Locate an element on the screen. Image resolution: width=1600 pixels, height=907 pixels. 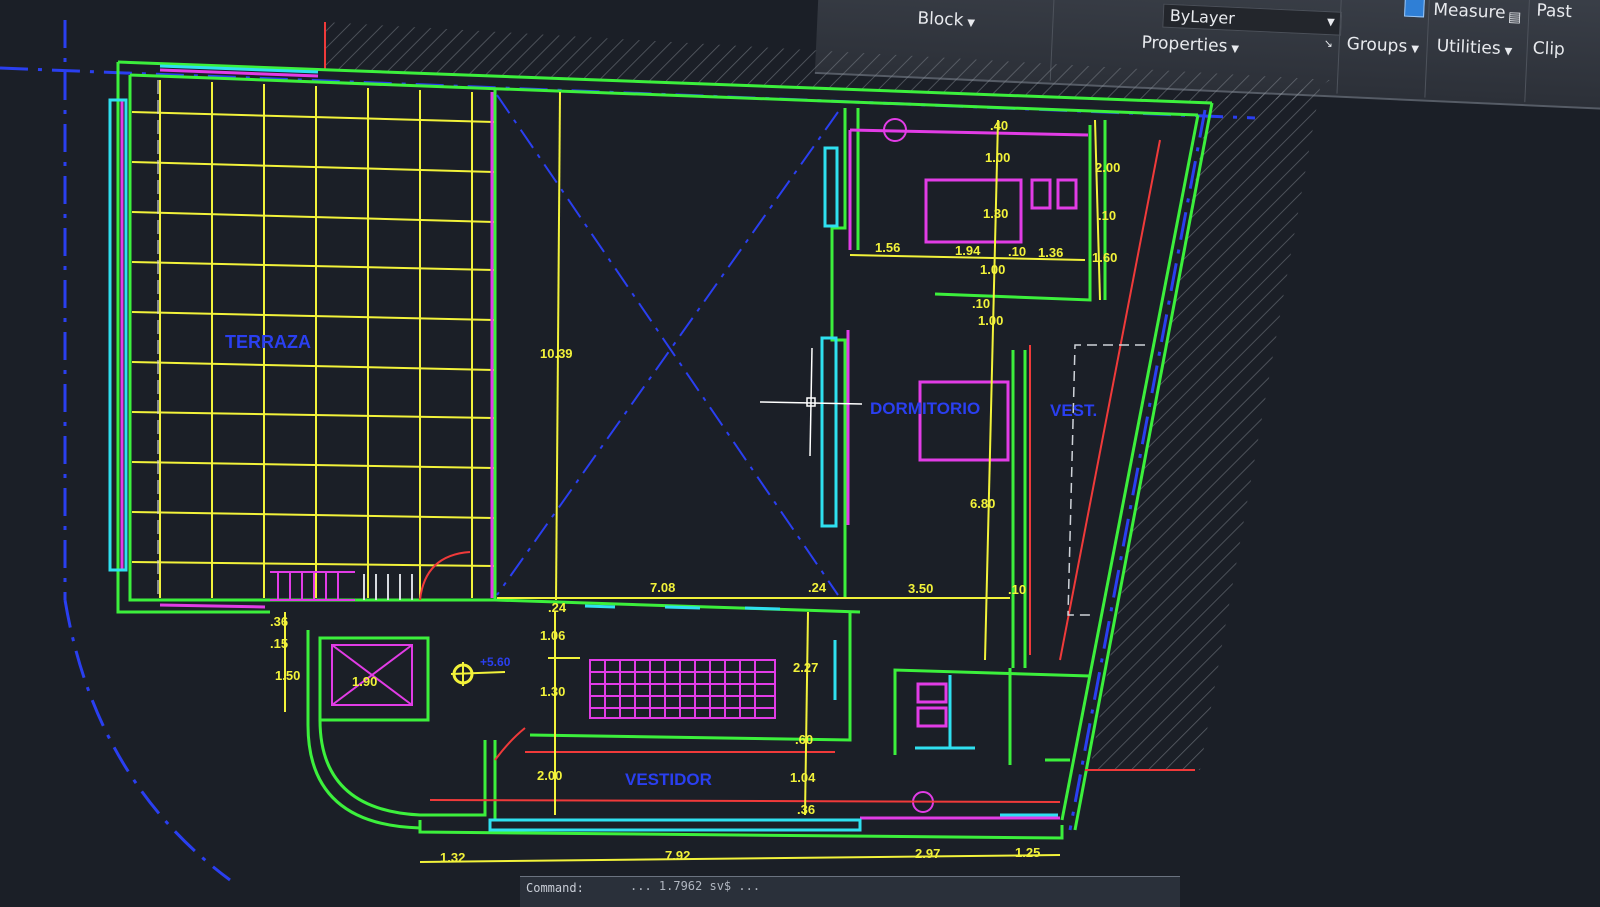
void-cross is located at coordinates (667, 345).